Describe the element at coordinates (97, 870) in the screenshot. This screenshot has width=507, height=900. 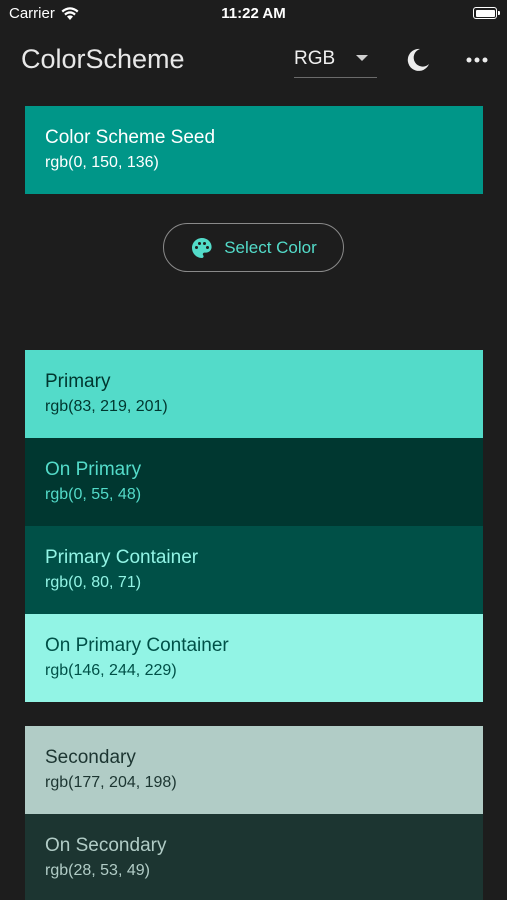
I see `swatch-value: rgb(28, 53, 49)` at that location.